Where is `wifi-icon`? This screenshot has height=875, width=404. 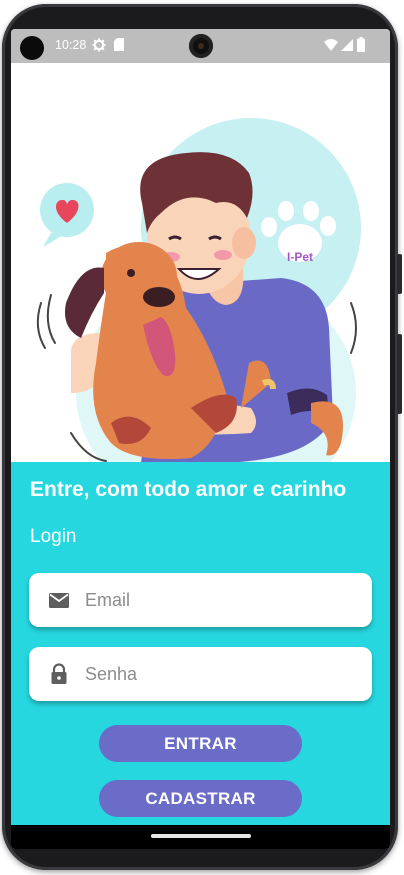 wifi-icon is located at coordinates (331, 45).